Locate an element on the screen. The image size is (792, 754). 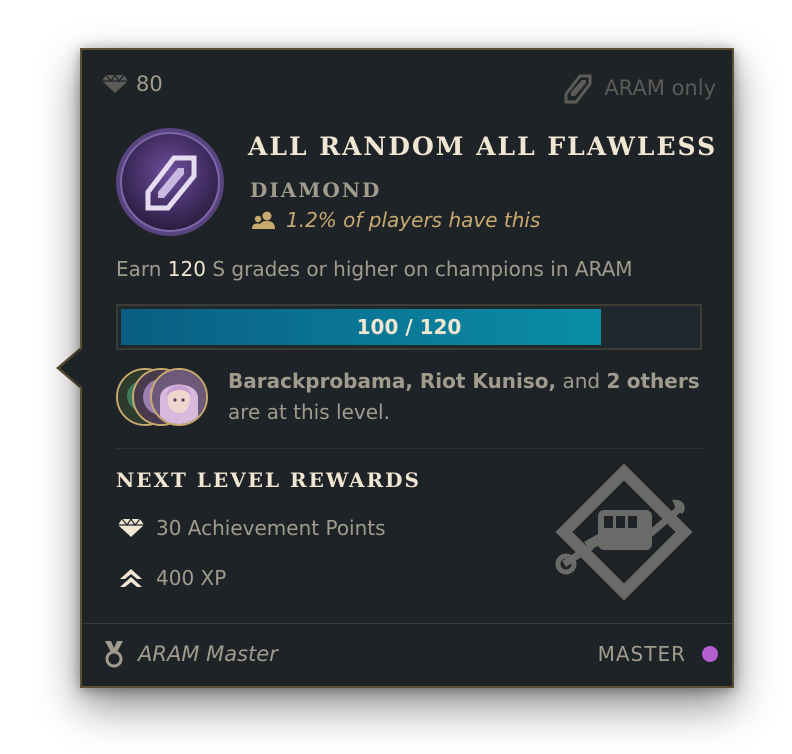
achievement-title: ALL RANDOM ALL FLAWLESS is located at coordinates (483, 146).